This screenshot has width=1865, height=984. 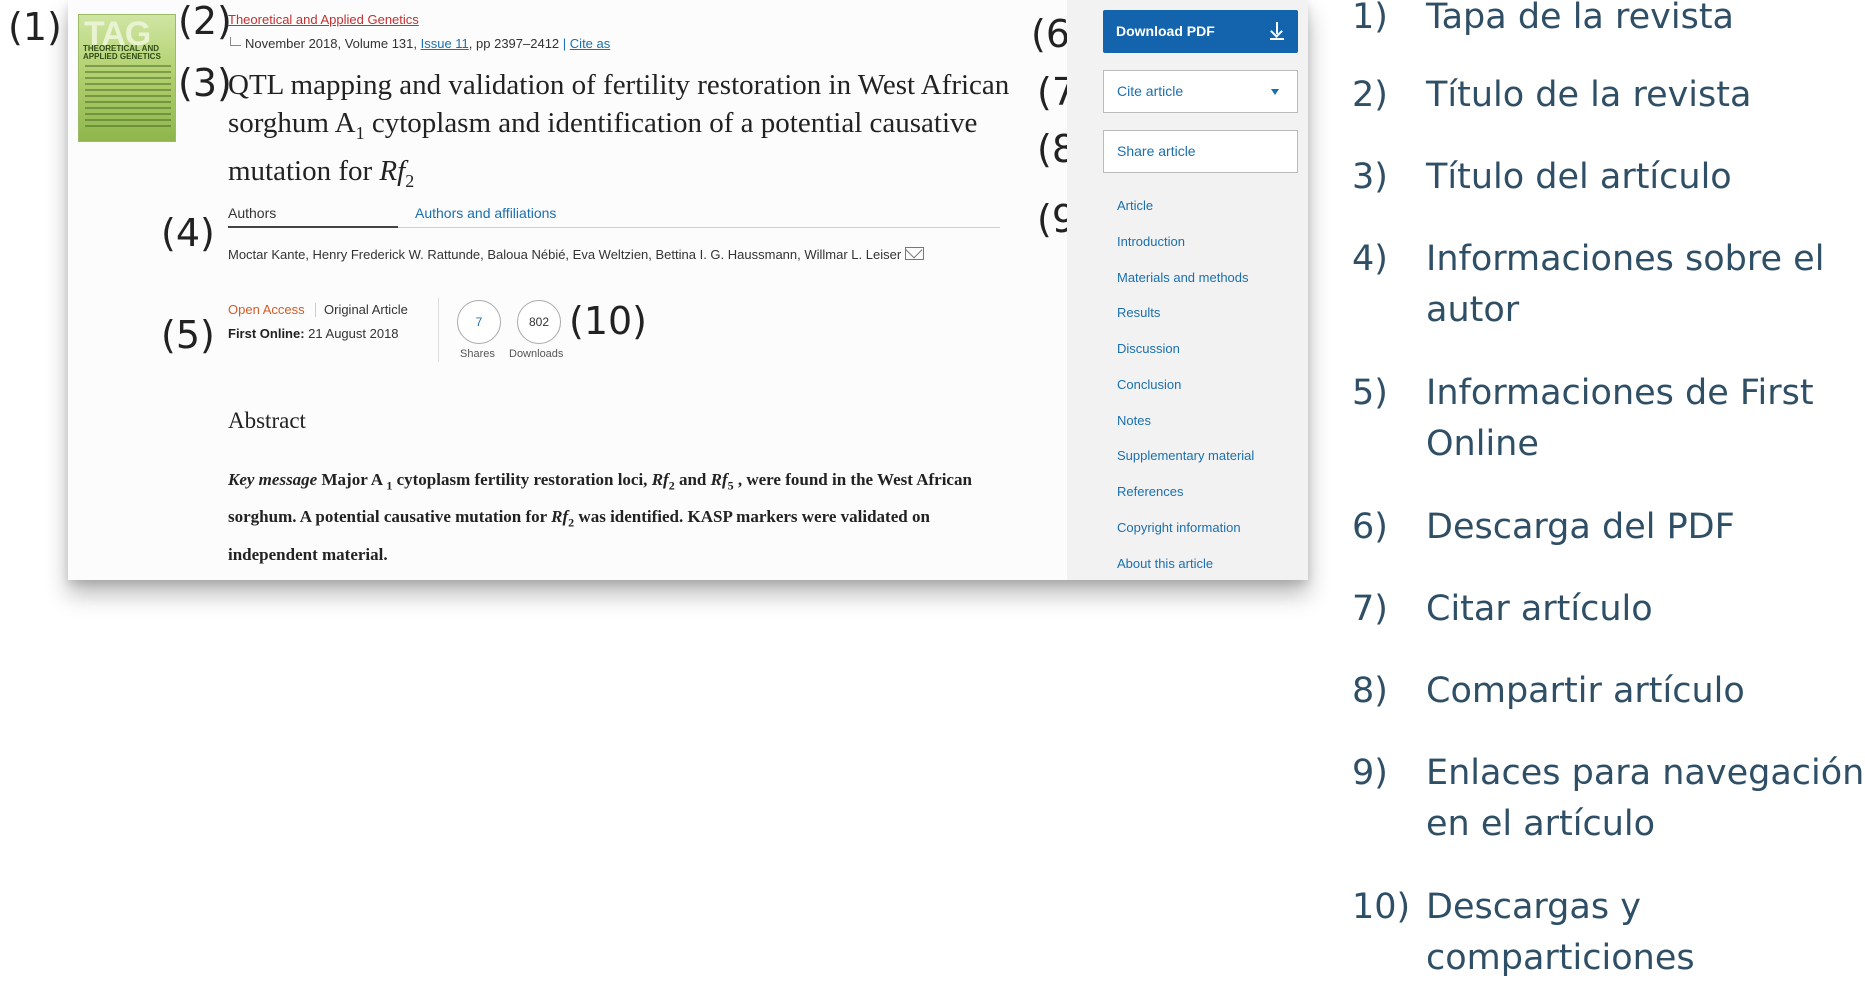 I want to click on title-subscript-2: 2, so click(x=410, y=180).